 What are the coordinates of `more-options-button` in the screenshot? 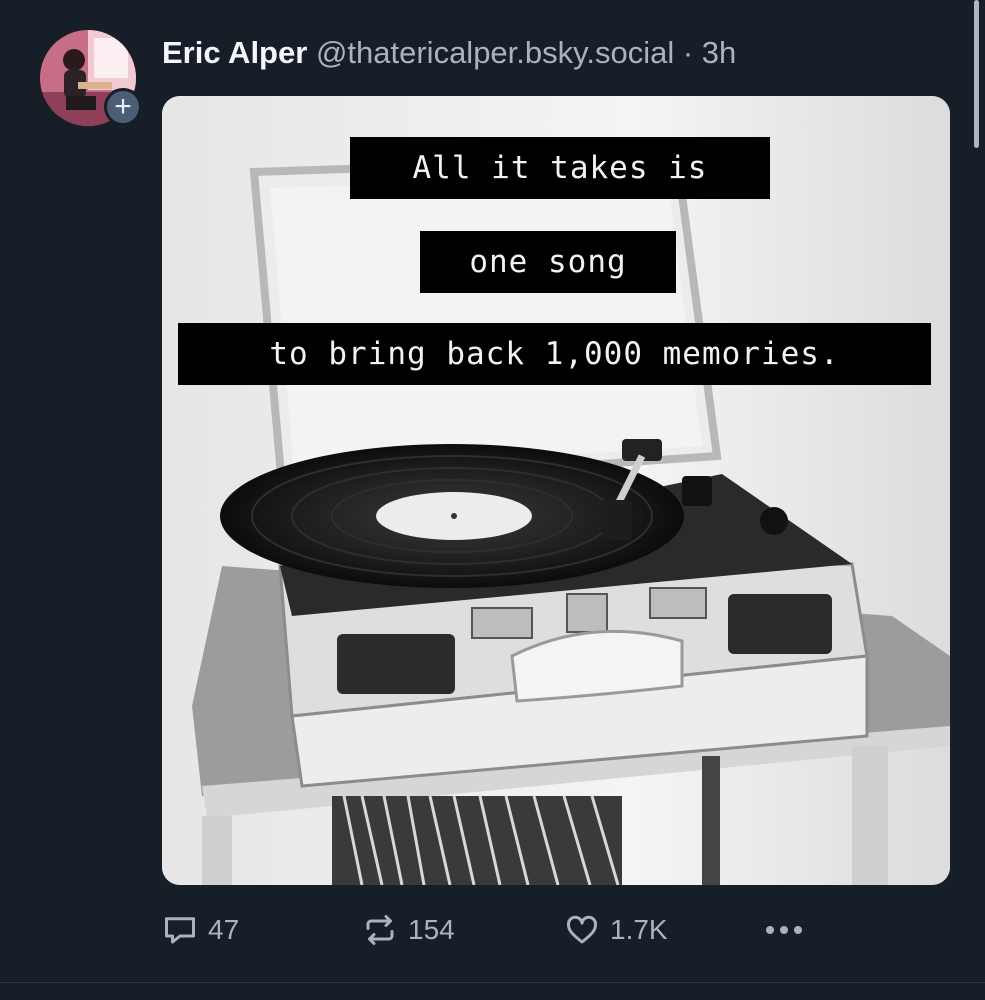 It's located at (784, 930).